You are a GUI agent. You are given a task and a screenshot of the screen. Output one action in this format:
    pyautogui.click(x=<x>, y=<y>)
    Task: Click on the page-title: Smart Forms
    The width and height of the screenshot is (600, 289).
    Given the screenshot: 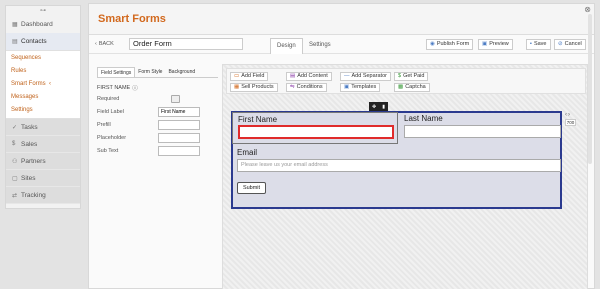 What is the action you would take?
    pyautogui.click(x=132, y=19)
    